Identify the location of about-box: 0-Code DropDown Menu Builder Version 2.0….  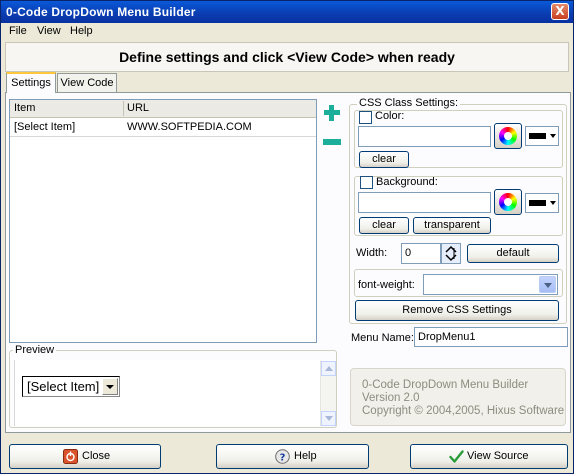
(458, 397).